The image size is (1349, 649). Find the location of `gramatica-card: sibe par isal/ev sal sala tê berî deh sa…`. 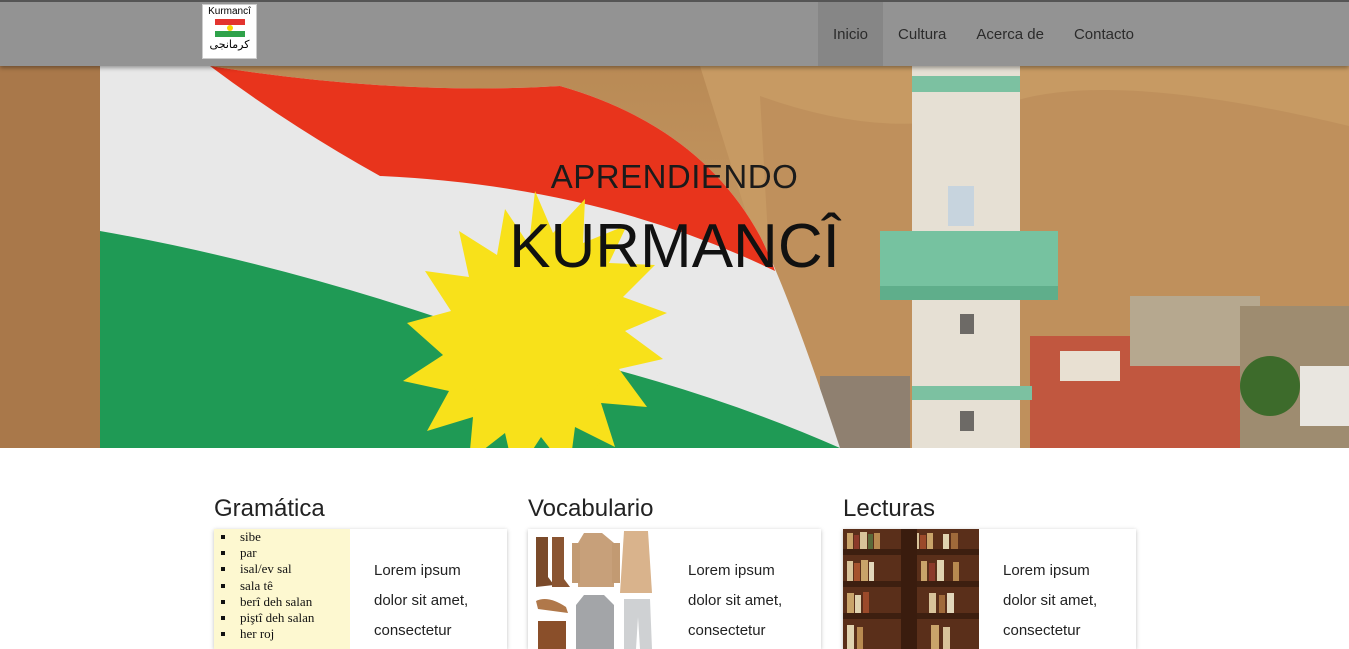

gramatica-card: sibe par isal/ev sal sala tê berî deh sa… is located at coordinates (360, 589).